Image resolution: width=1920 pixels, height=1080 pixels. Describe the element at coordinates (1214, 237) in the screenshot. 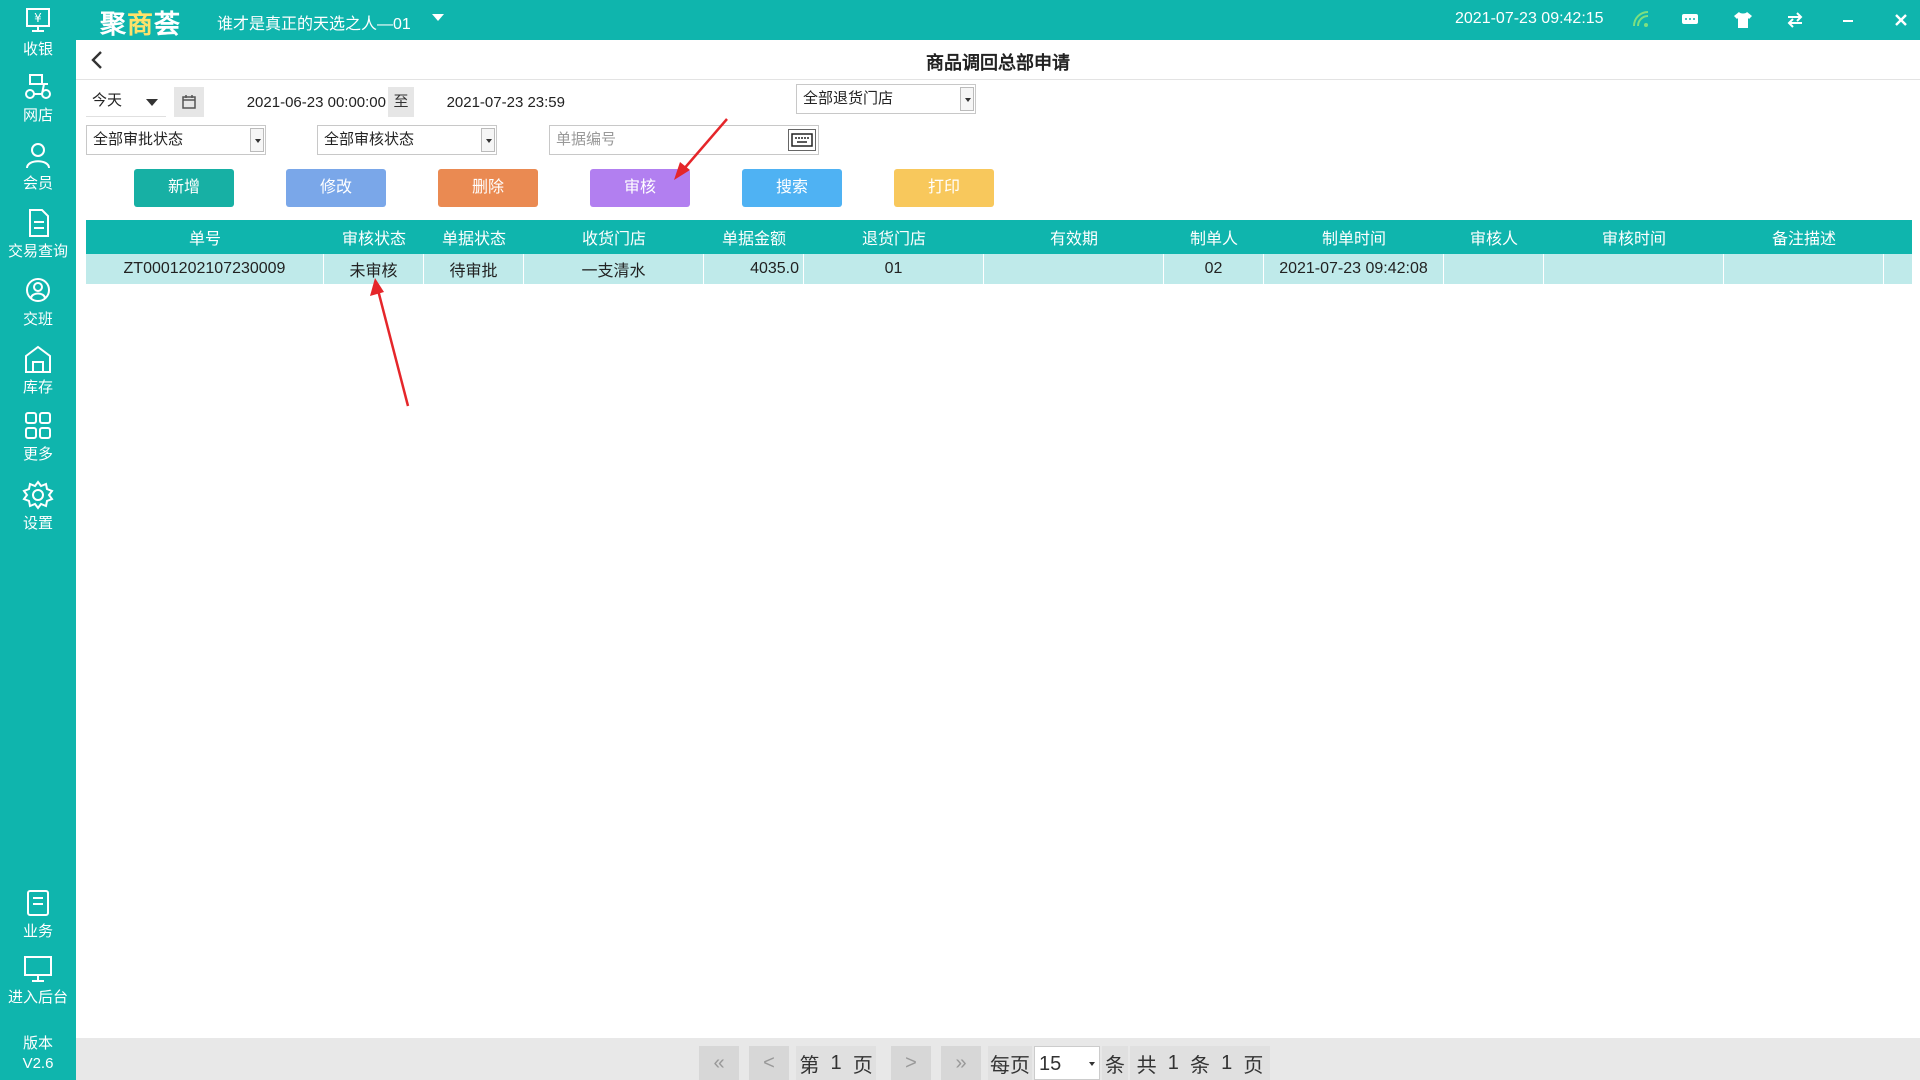

I see `col-header-creator: 制单人` at that location.